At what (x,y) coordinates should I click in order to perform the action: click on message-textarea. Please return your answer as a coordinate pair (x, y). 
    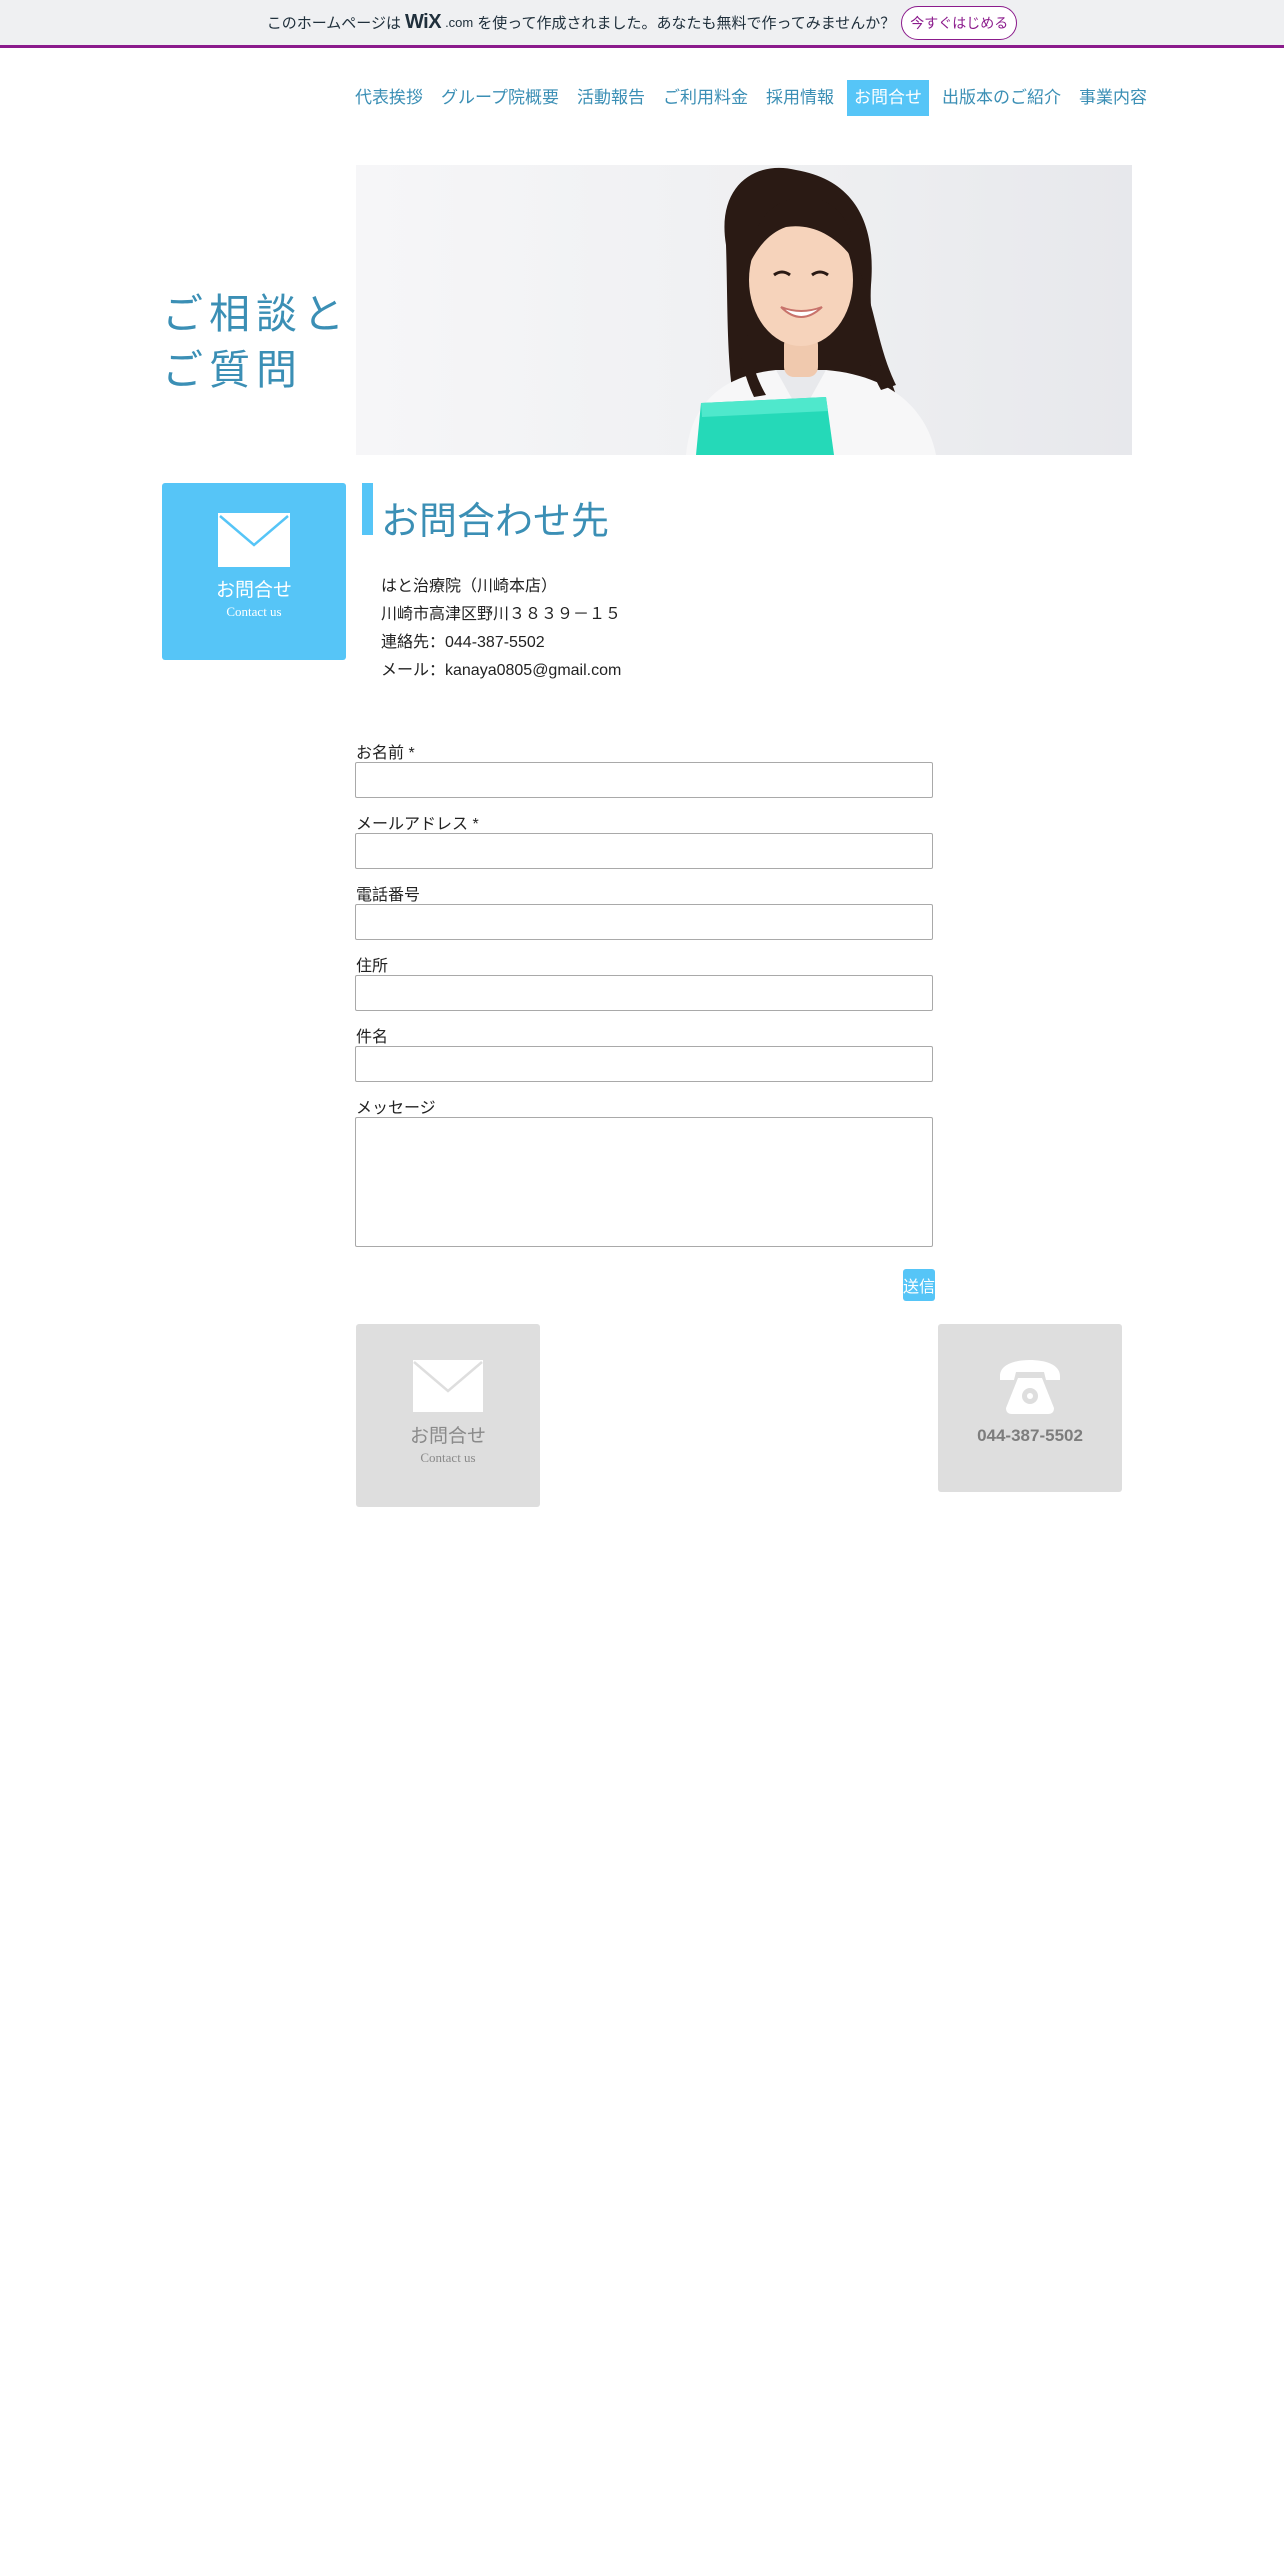
    Looking at the image, I should click on (644, 1182).